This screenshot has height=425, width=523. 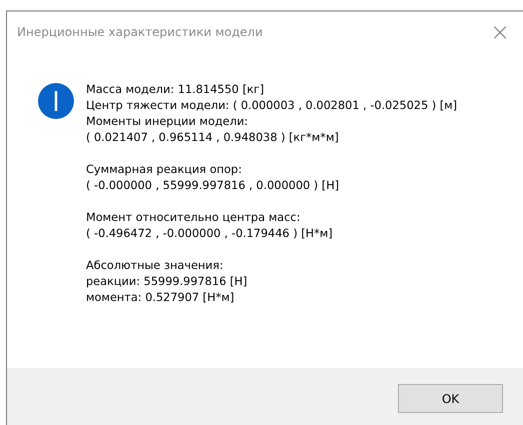 I want to click on message-line: Суммарная реакция опор:, so click(x=164, y=170).